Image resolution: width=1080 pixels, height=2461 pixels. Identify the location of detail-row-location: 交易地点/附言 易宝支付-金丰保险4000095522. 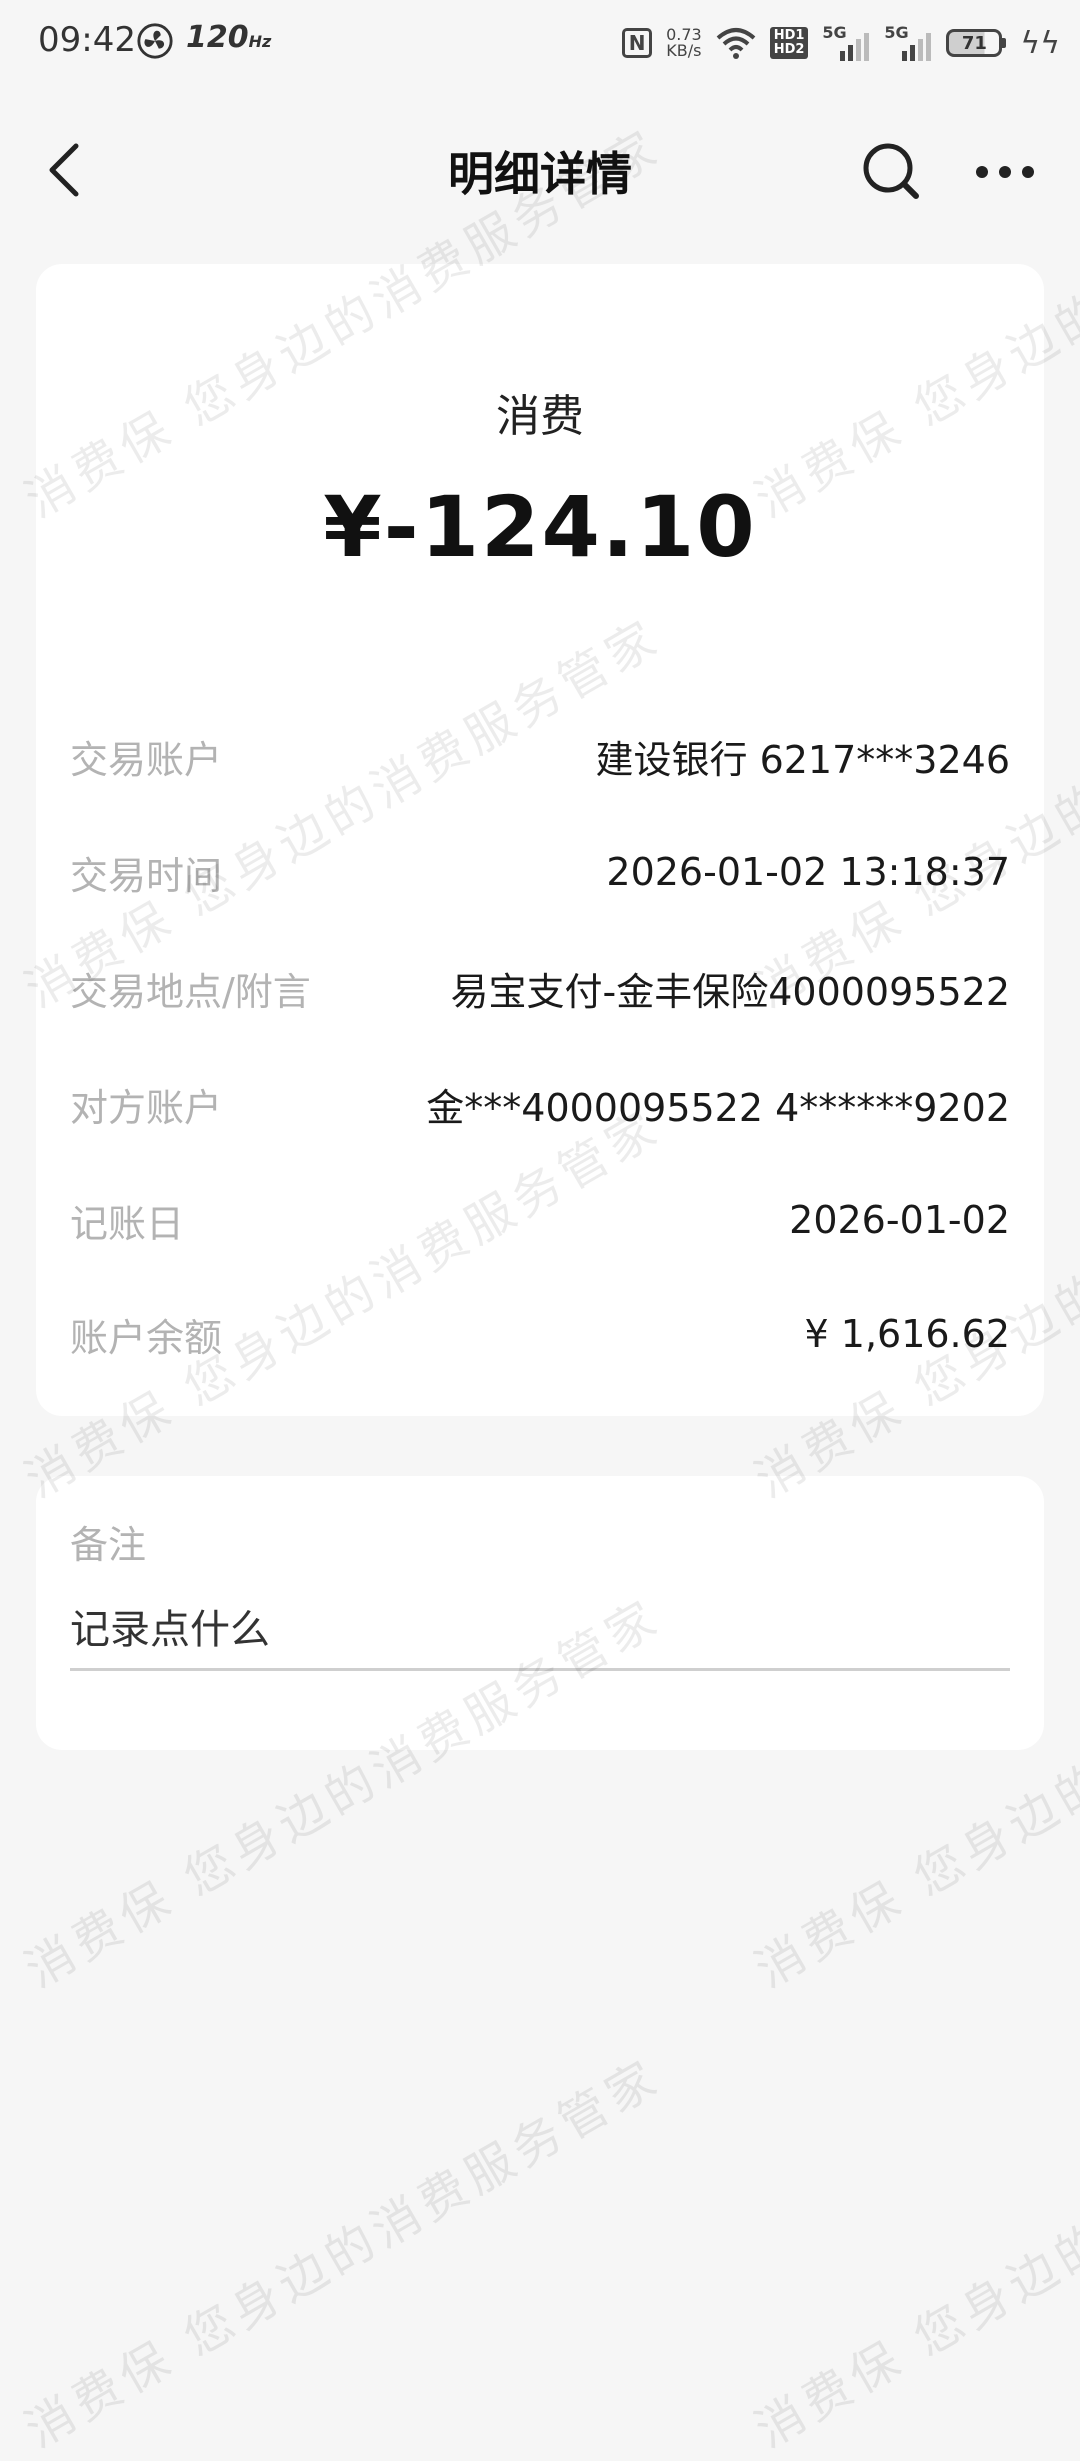
(540, 988).